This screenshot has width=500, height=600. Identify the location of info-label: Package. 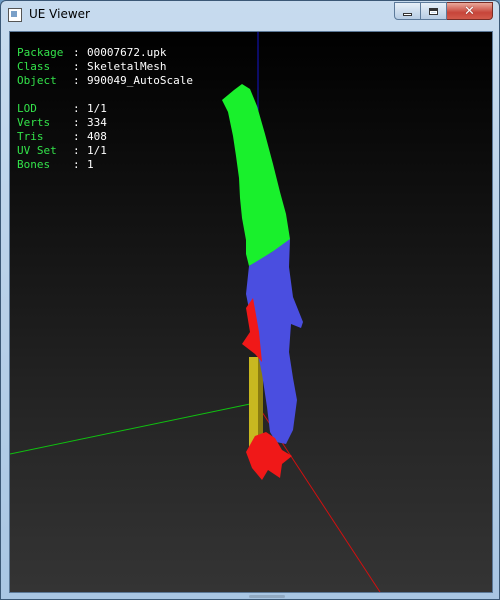
(40, 52).